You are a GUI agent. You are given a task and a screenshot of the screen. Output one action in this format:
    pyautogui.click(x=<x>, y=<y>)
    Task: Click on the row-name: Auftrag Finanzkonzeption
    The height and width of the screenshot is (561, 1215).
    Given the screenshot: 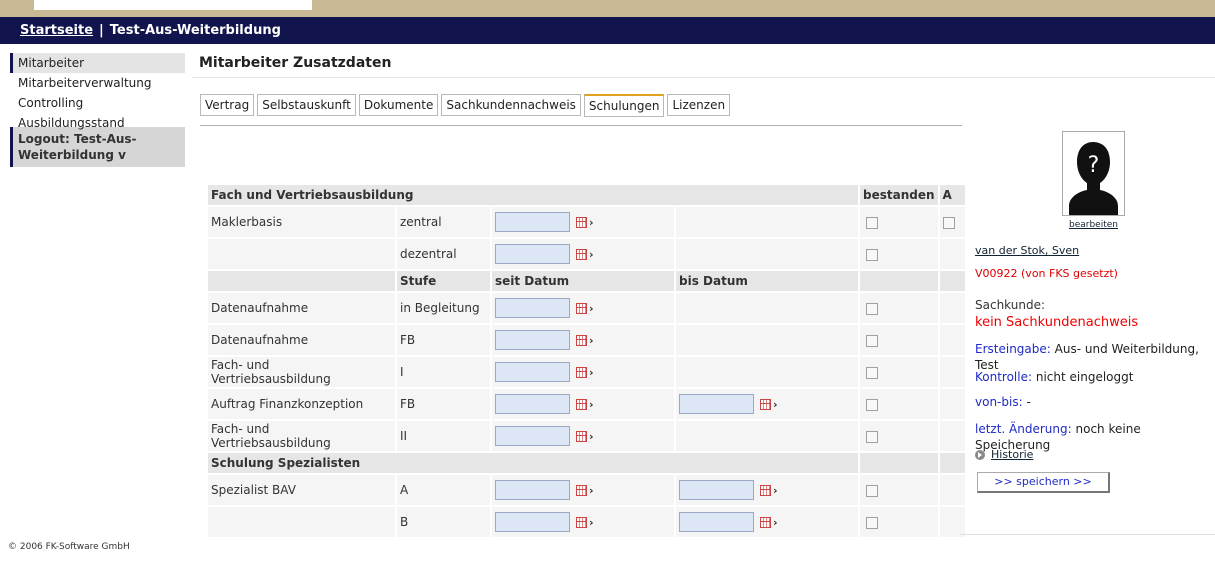 What is the action you would take?
    pyautogui.click(x=301, y=404)
    